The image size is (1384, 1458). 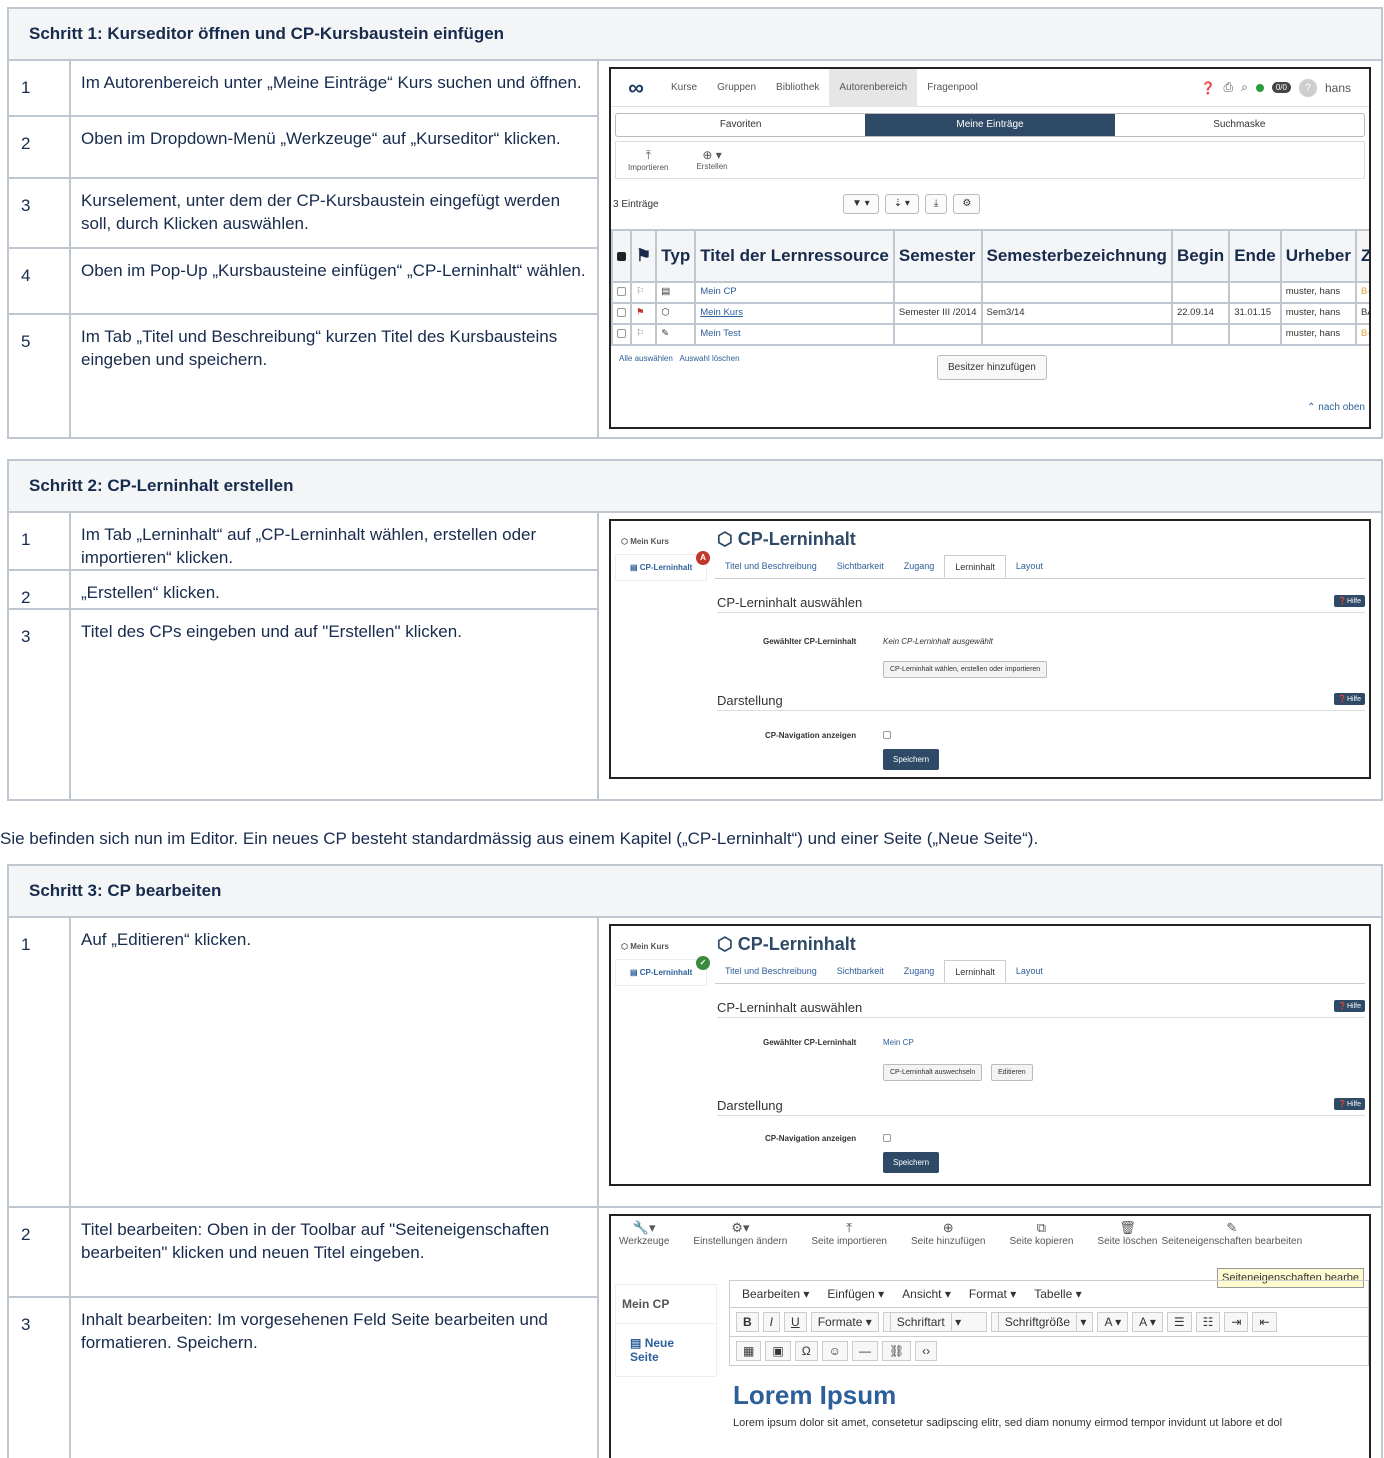 I want to click on image-icon: ▣, so click(x=778, y=1351).